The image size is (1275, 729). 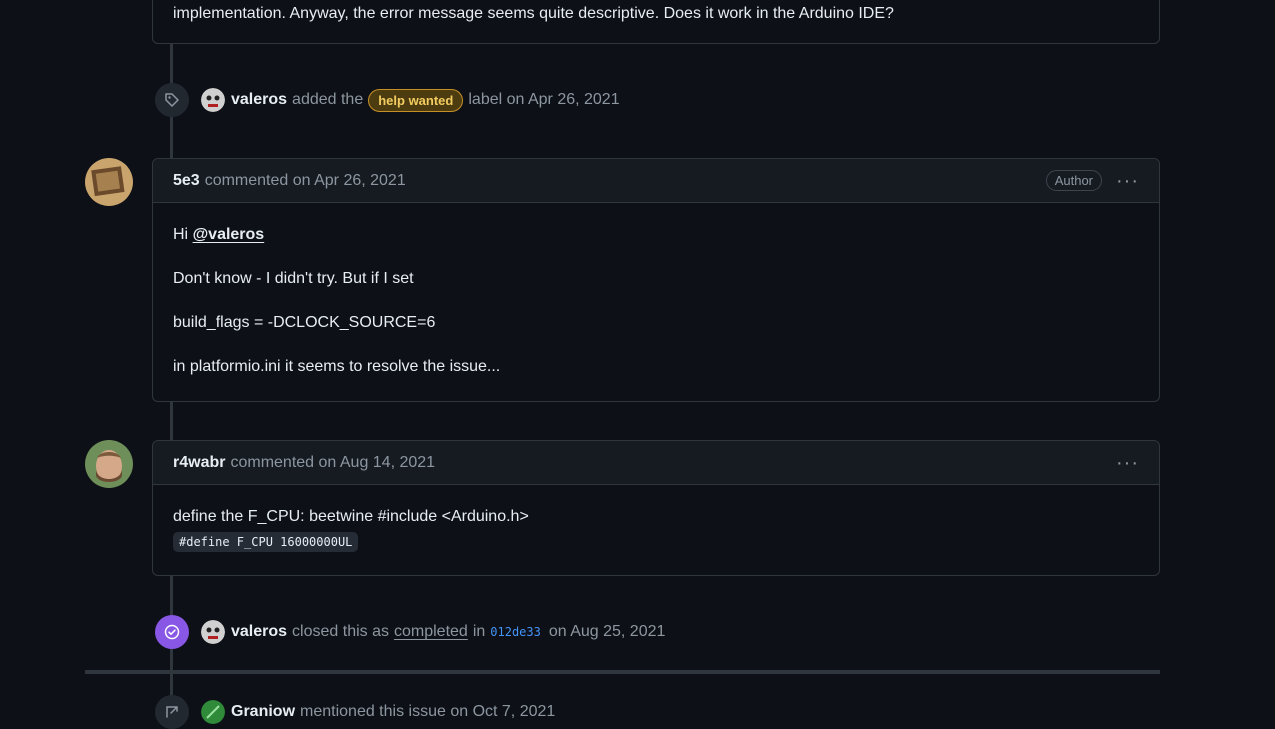 What do you see at coordinates (622, 672) in the screenshot?
I see `timeline-divider` at bounding box center [622, 672].